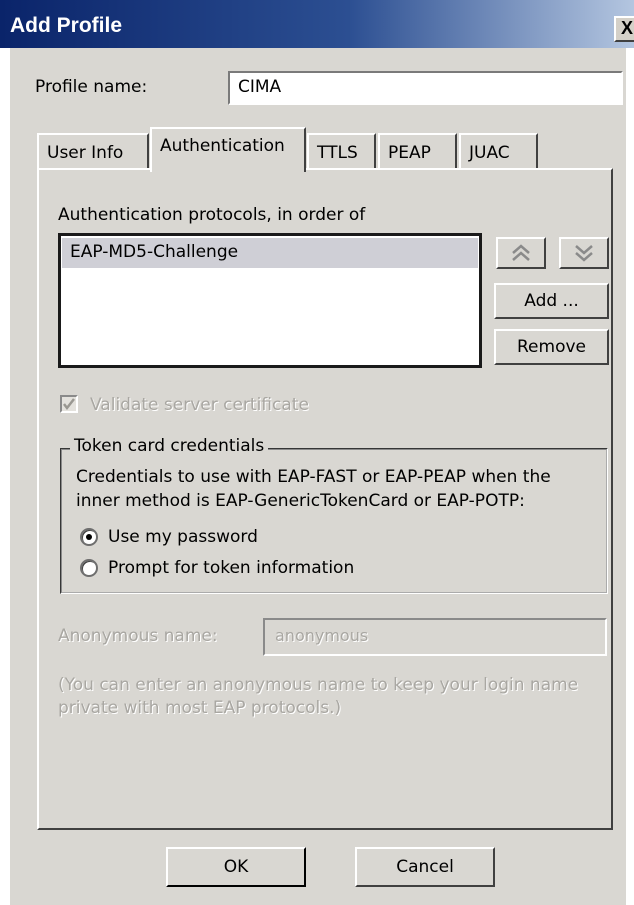 Image resolution: width=634 pixels, height=905 pixels. Describe the element at coordinates (91, 87) in the screenshot. I see `profile-name-label: Profile name:` at that location.